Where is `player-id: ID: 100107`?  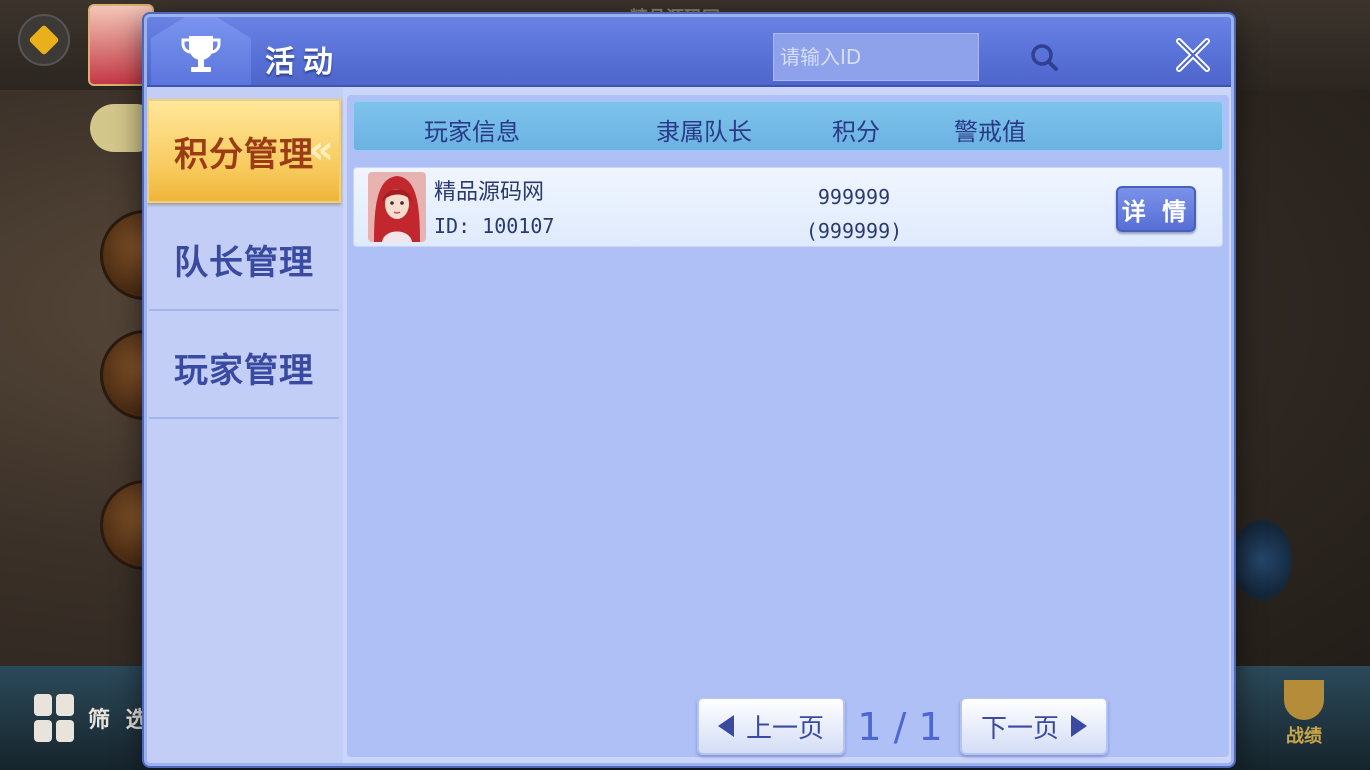
player-id: ID: 100107 is located at coordinates (494, 226).